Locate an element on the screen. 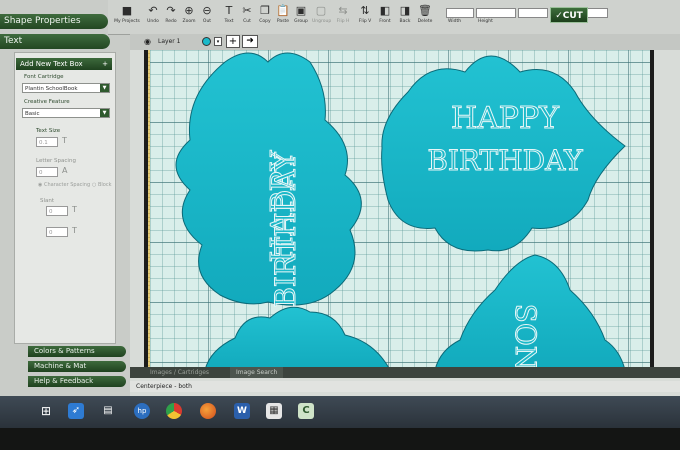 This screenshot has height=450, width=680. zoom-in-button: ⊕ Zoom is located at coordinates (189, 14).